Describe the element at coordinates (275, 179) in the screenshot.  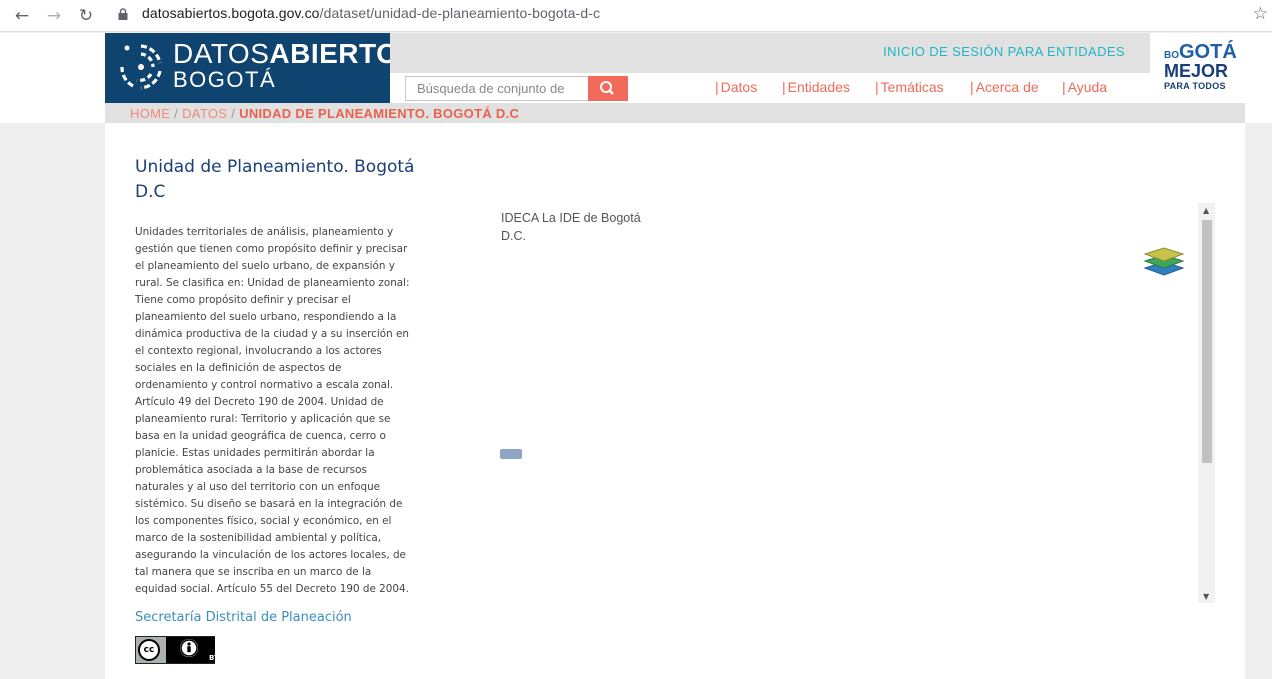
I see `page-title: Unidad de Planeamiento. Bogotá D.C` at that location.